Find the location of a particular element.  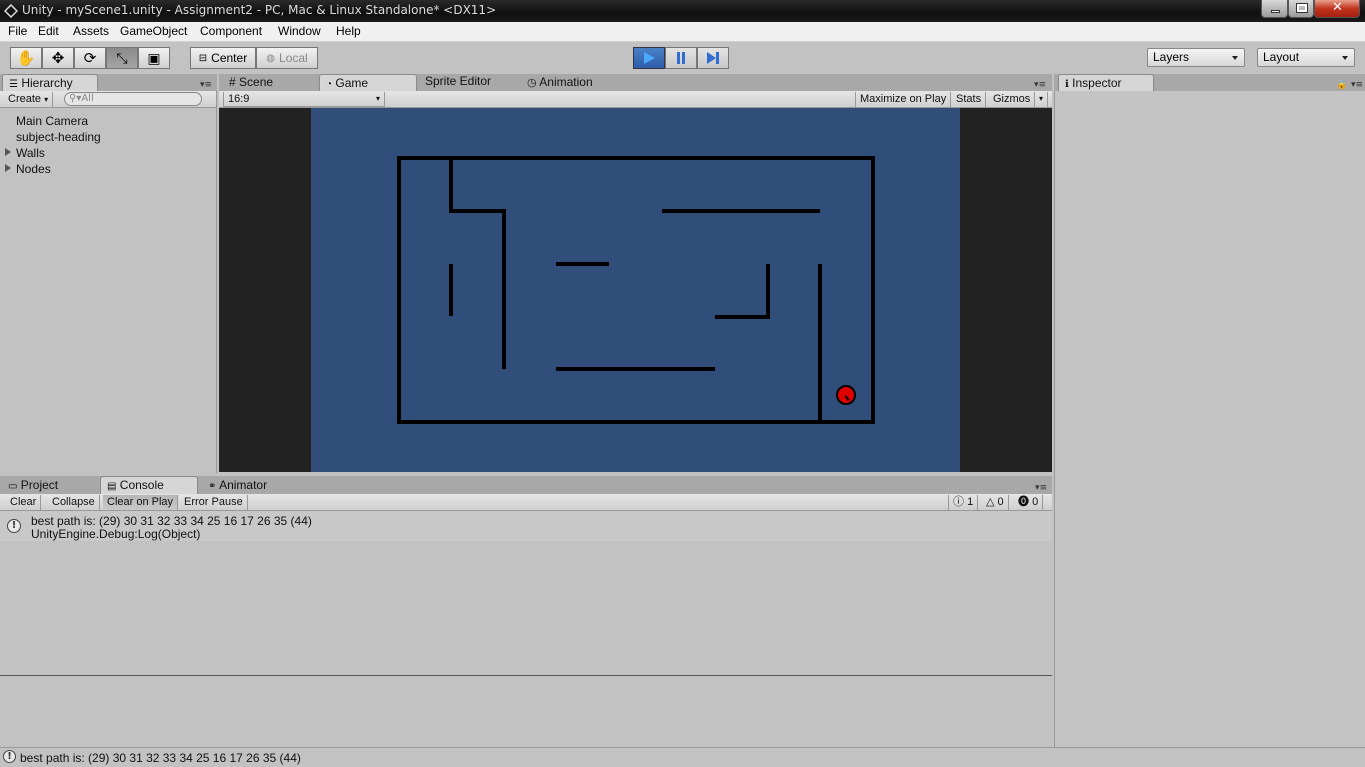

rotate-tool-button: ⟳ is located at coordinates (90, 58).